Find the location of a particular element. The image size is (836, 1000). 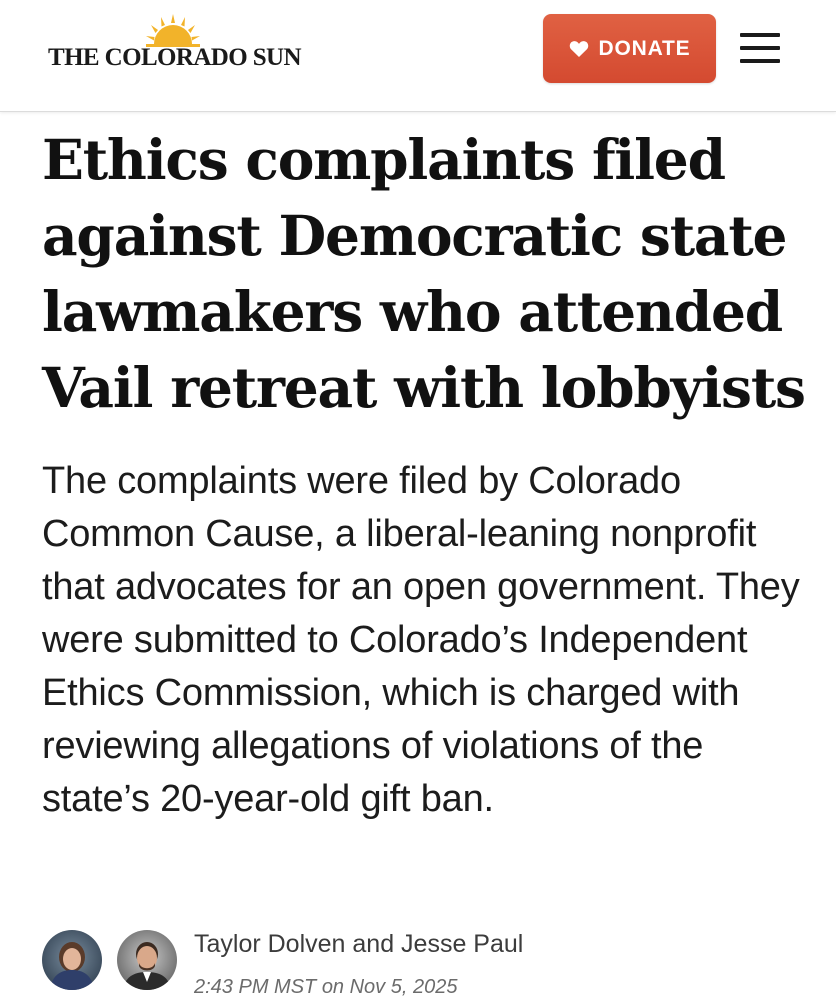

site-name: THE COLORADO SUN is located at coordinates (175, 57).